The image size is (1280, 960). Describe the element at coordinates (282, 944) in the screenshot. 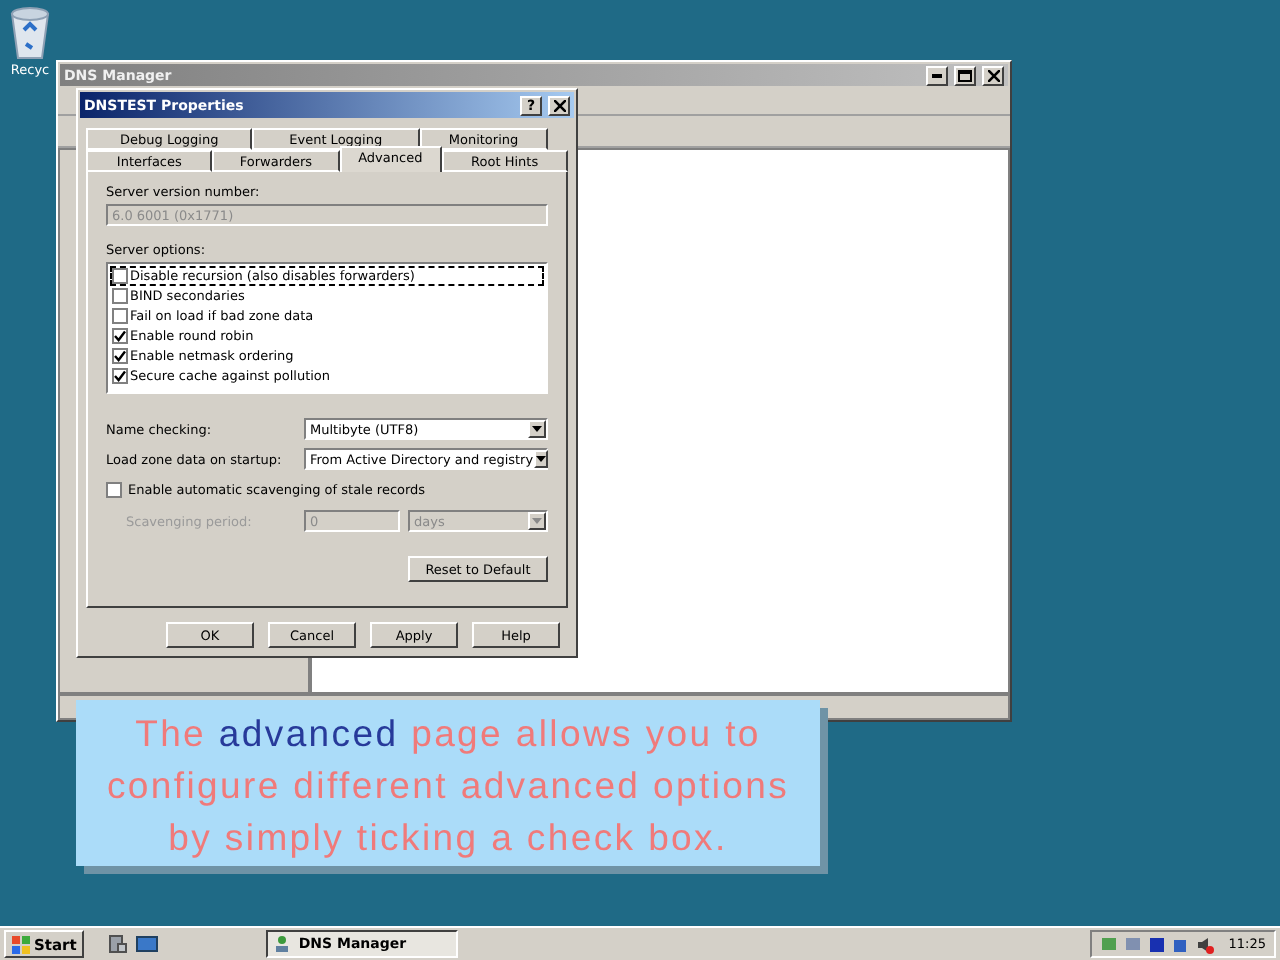

I see `server-tree-icon` at that location.